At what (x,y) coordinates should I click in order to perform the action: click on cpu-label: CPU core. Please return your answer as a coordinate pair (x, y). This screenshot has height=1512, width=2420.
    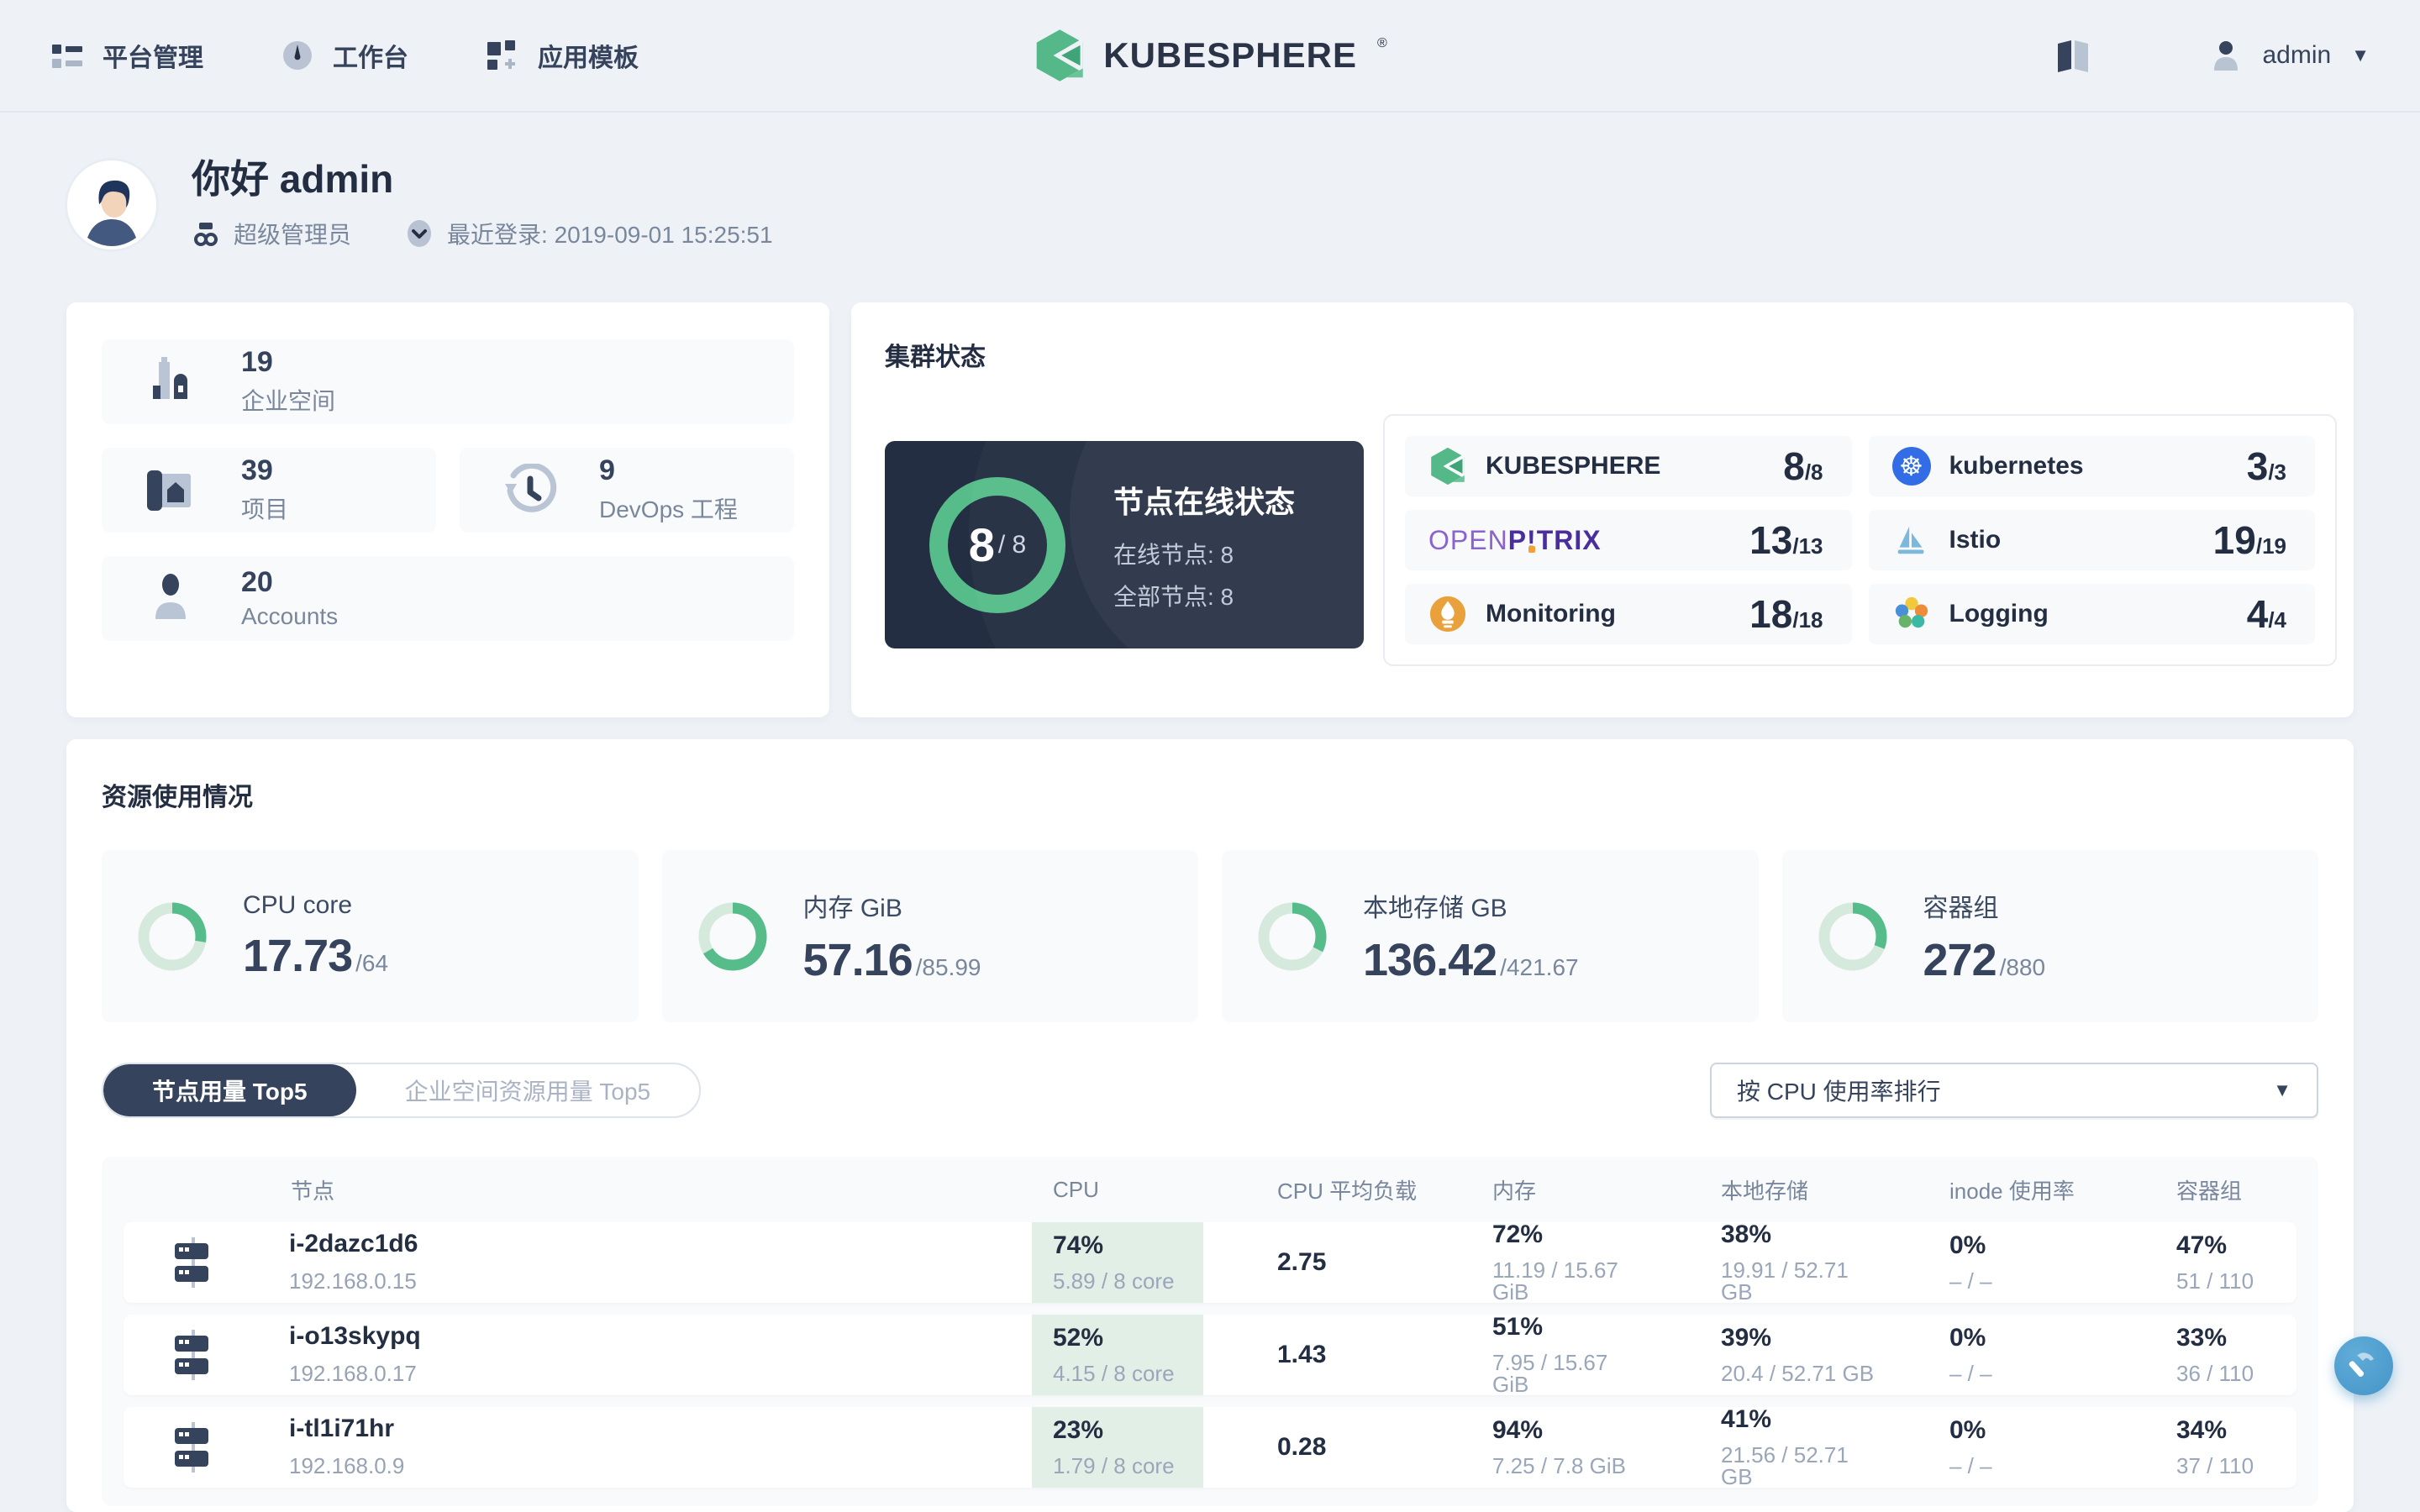
    Looking at the image, I should click on (298, 904).